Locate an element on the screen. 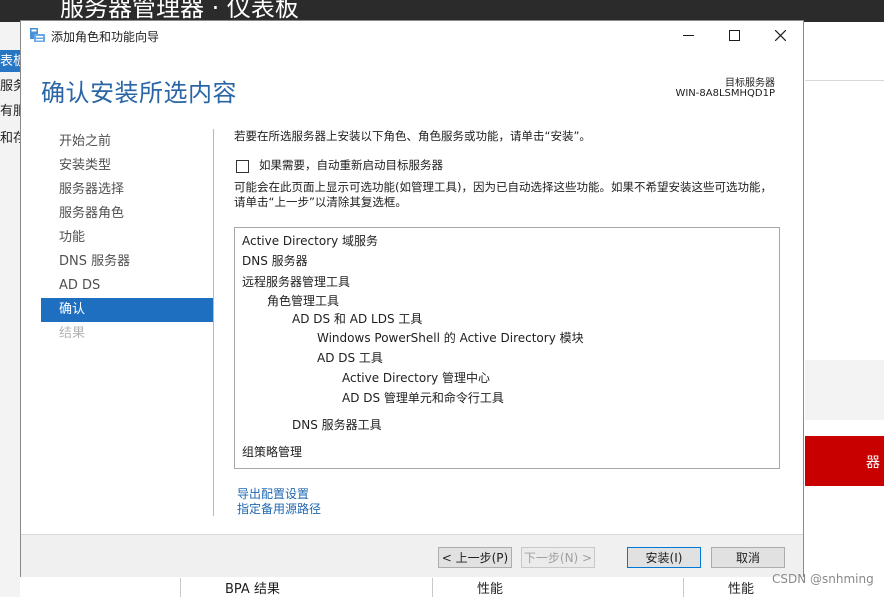  wizard-app-icon is located at coordinates (37, 35).